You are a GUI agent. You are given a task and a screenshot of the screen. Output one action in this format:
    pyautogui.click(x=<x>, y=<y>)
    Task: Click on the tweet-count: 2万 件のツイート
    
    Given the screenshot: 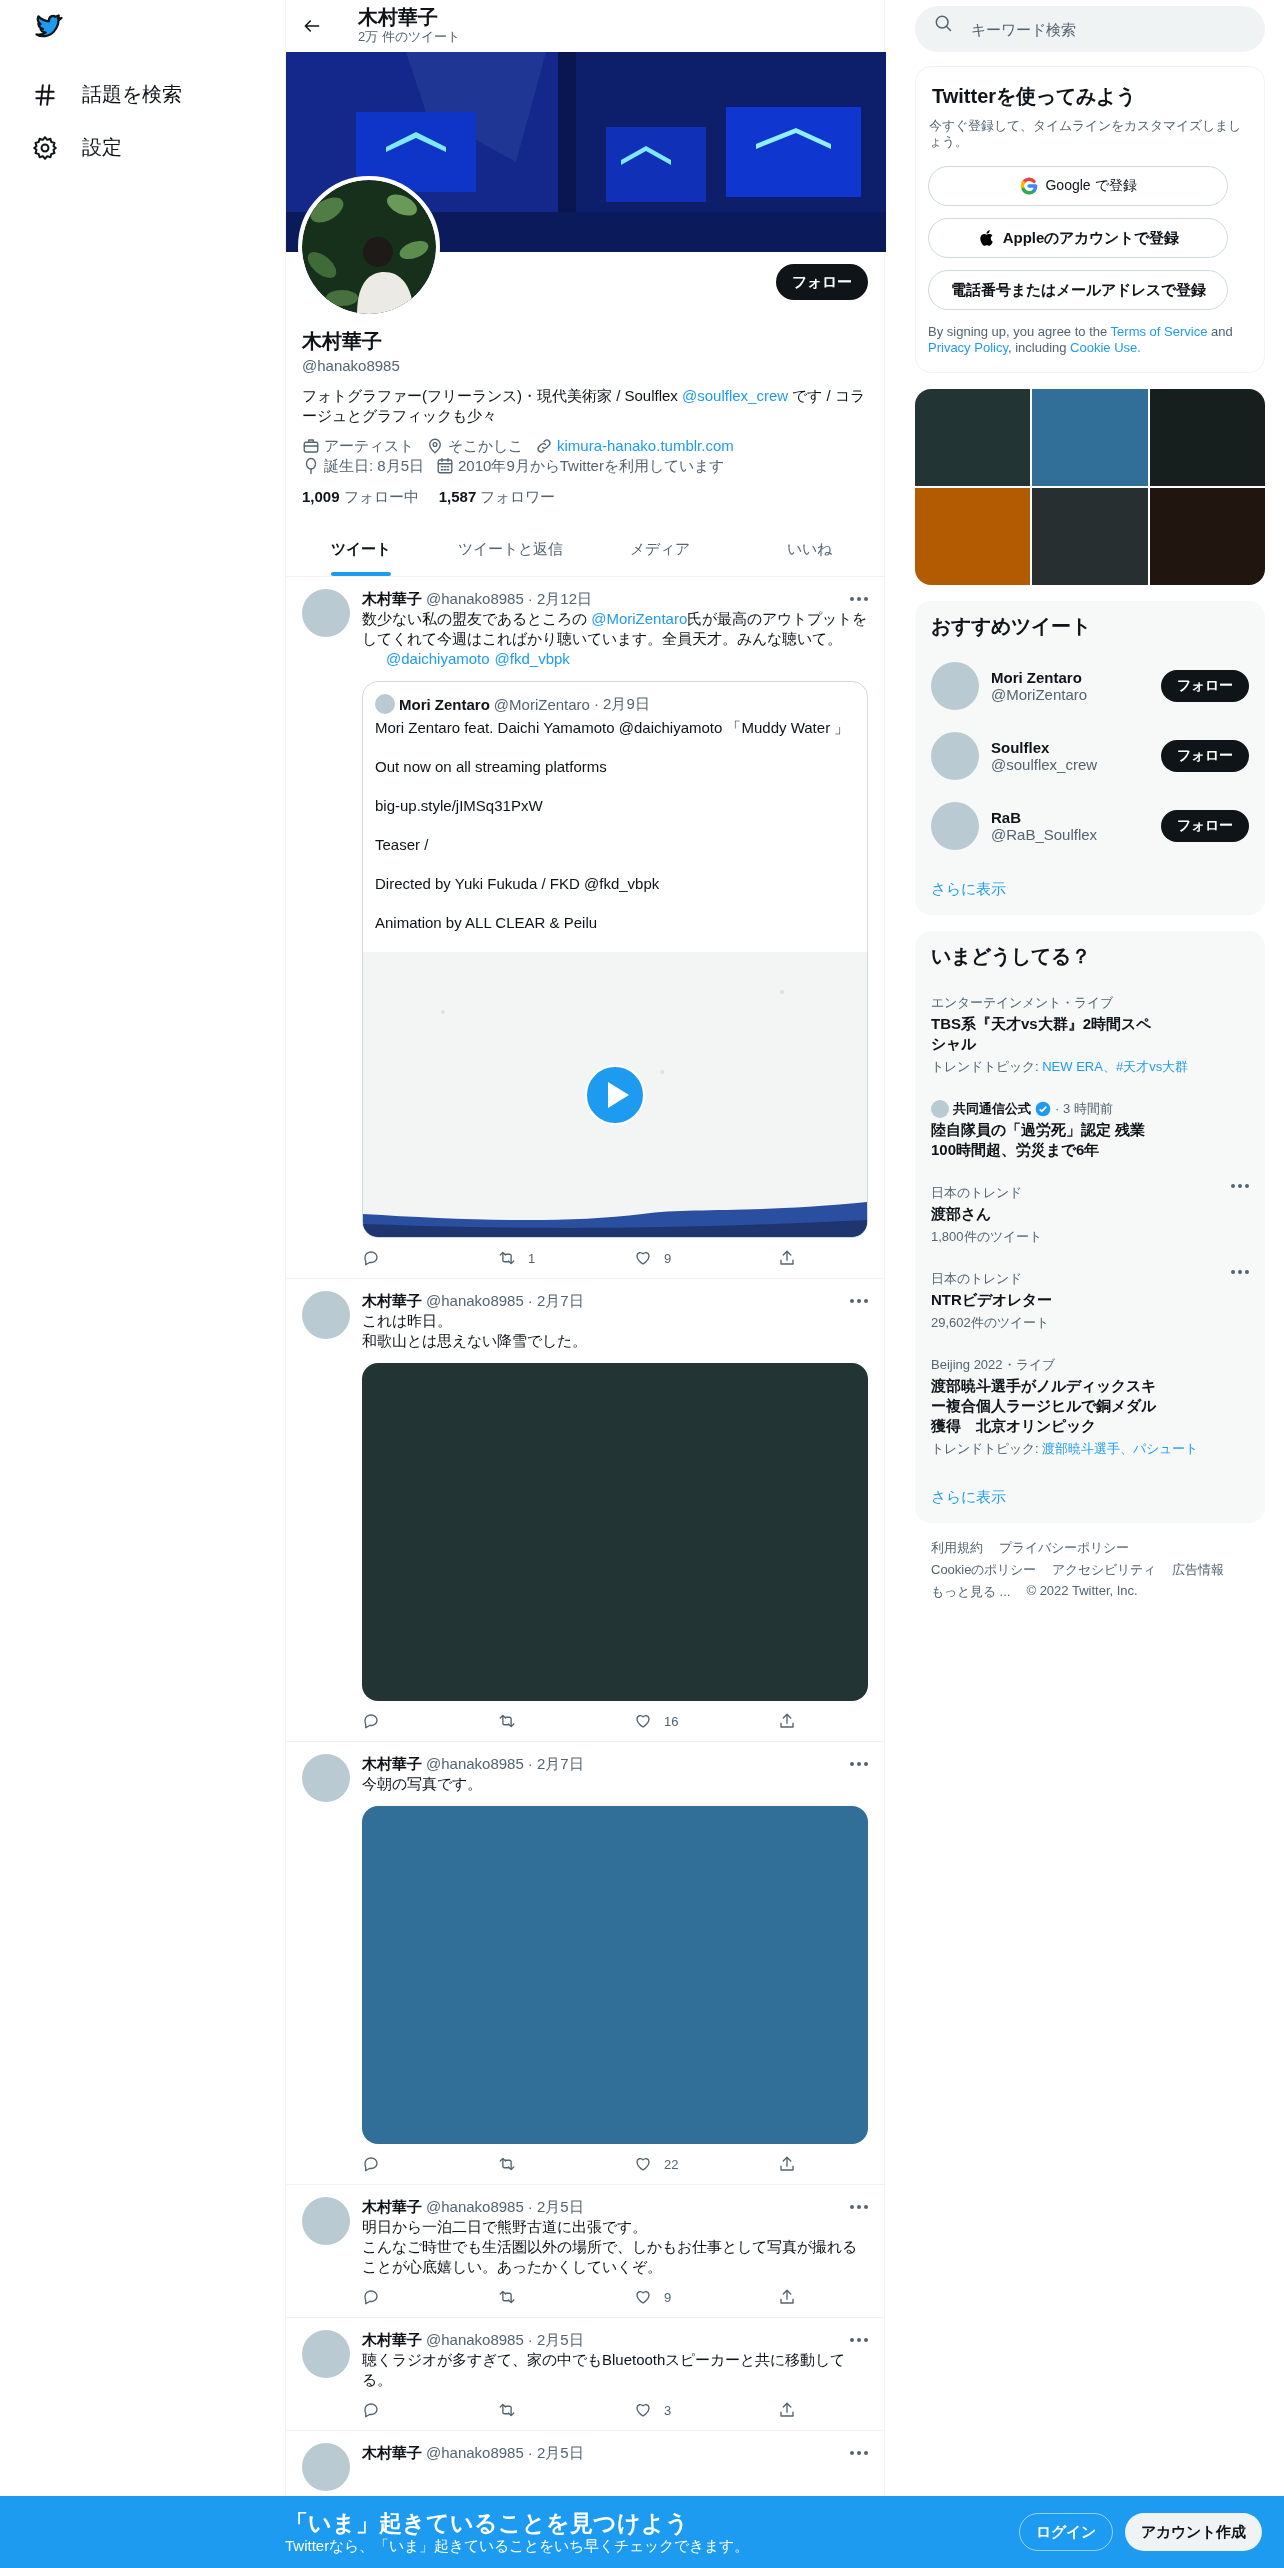 What is the action you would take?
    pyautogui.click(x=409, y=37)
    